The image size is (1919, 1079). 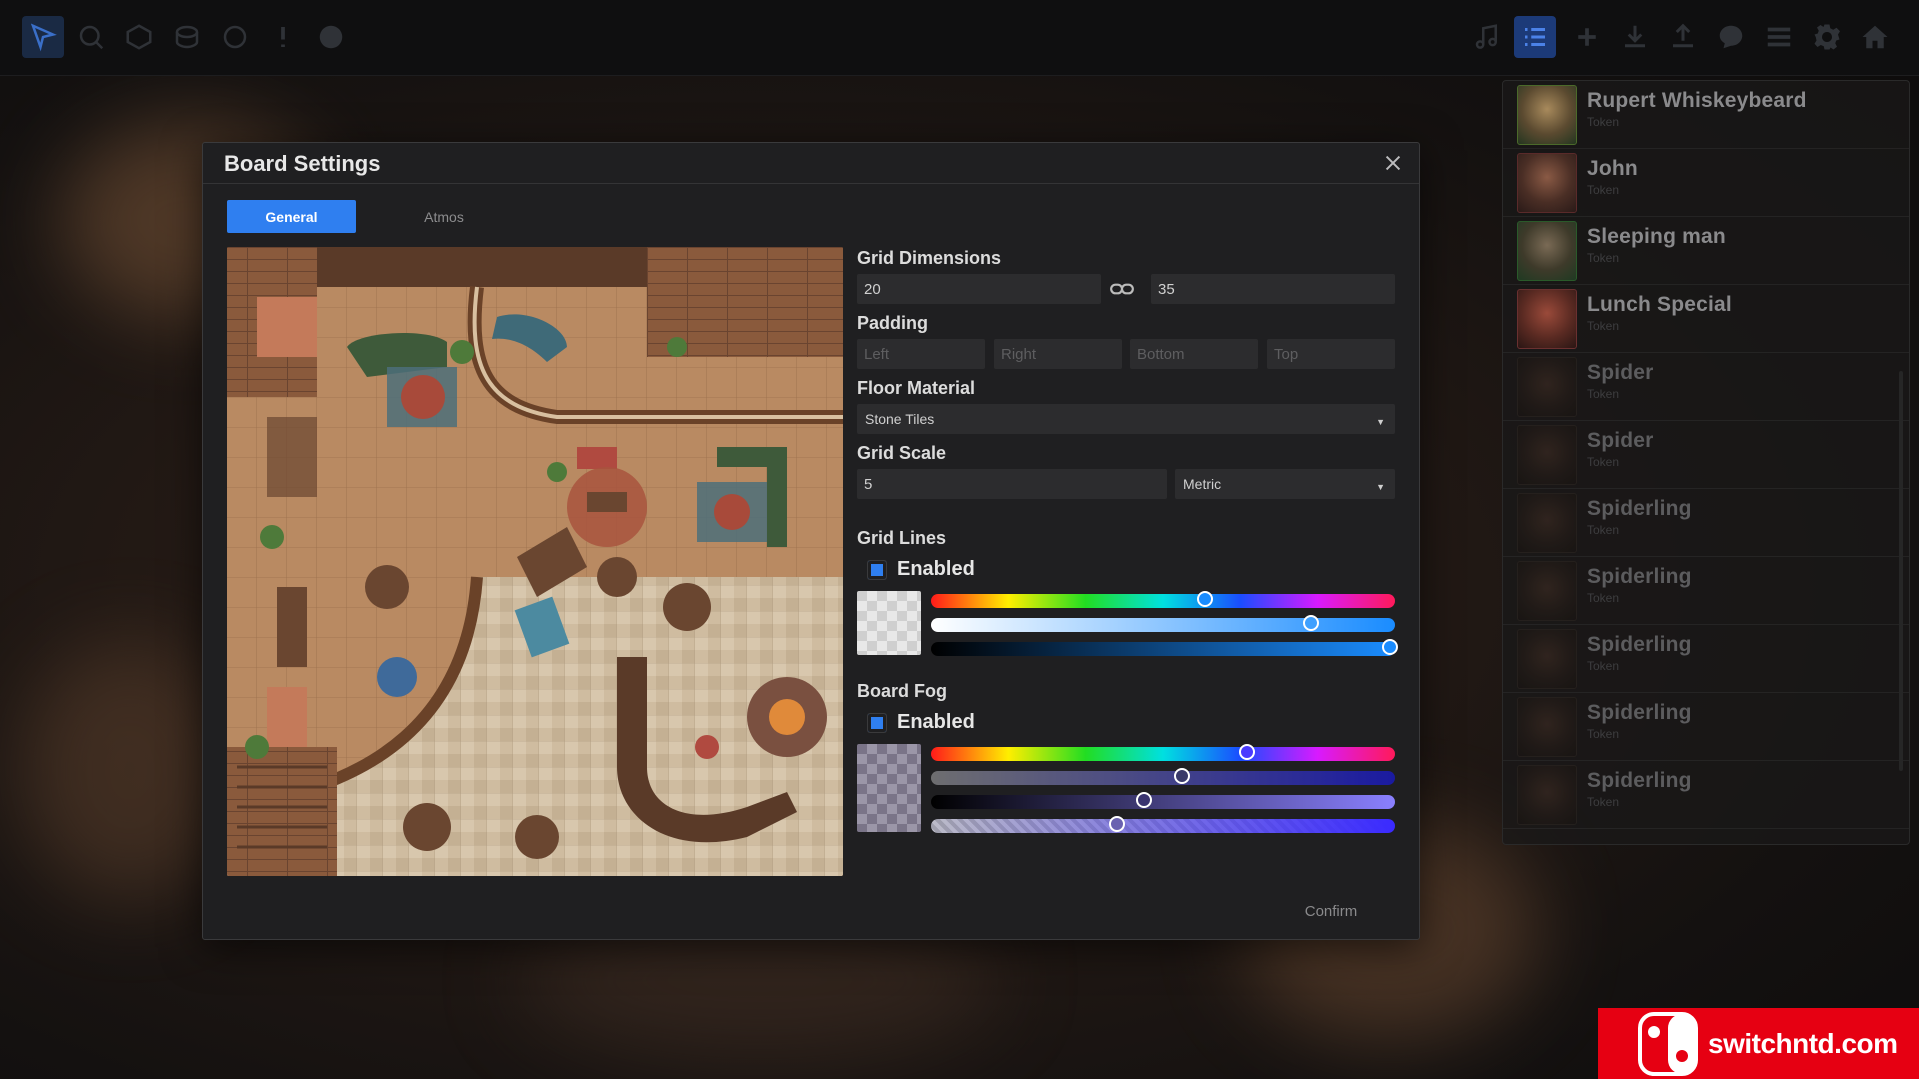 I want to click on home-icon, so click(x=1875, y=37).